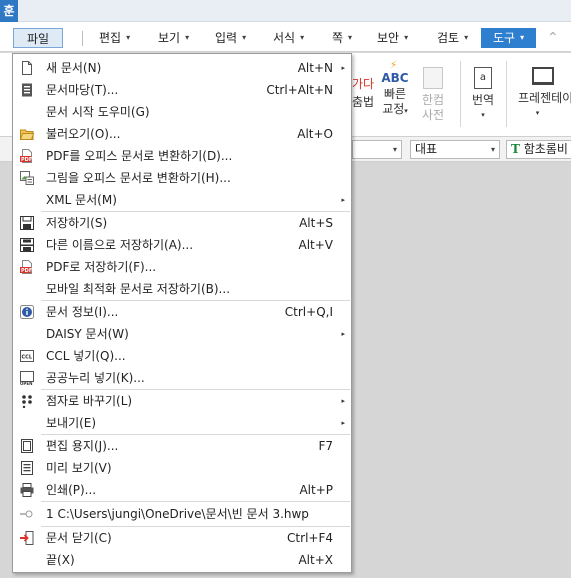  Describe the element at coordinates (26, 160) in the screenshot. I see `svg-text: PDF` at that location.